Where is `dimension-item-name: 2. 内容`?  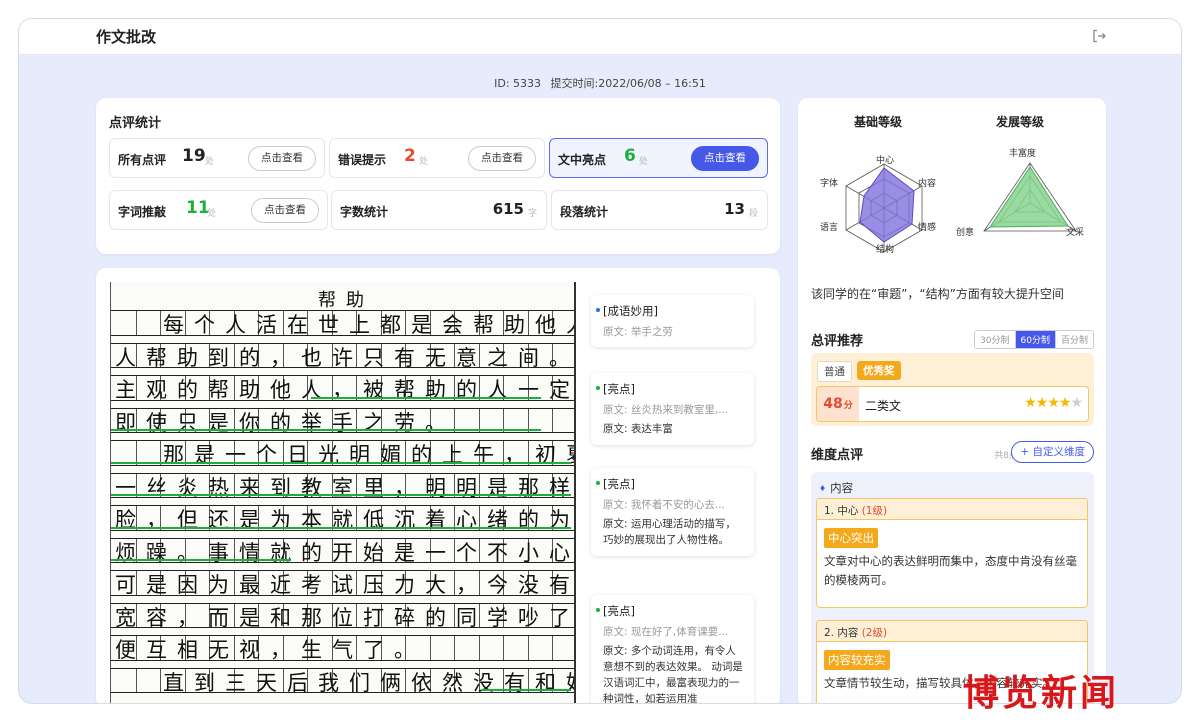
dimension-item-name: 2. 内容 is located at coordinates (841, 633).